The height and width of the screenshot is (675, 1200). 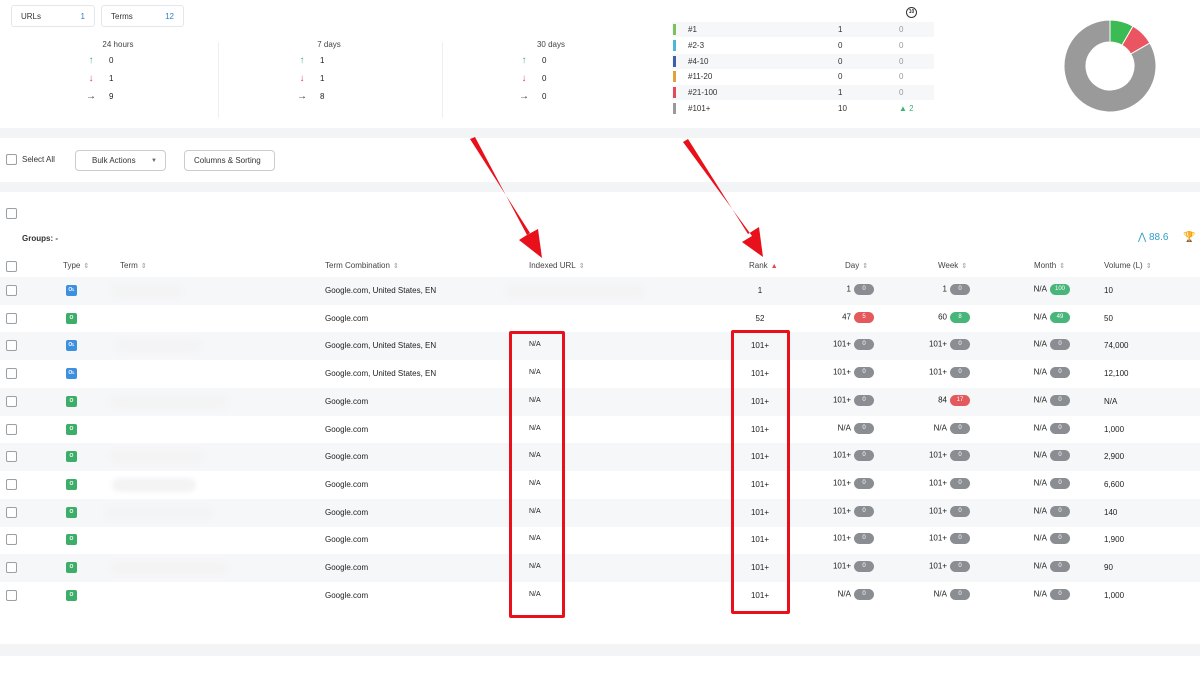 What do you see at coordinates (1128, 265) in the screenshot?
I see `col-header-volume: Volume (L) ⇕` at bounding box center [1128, 265].